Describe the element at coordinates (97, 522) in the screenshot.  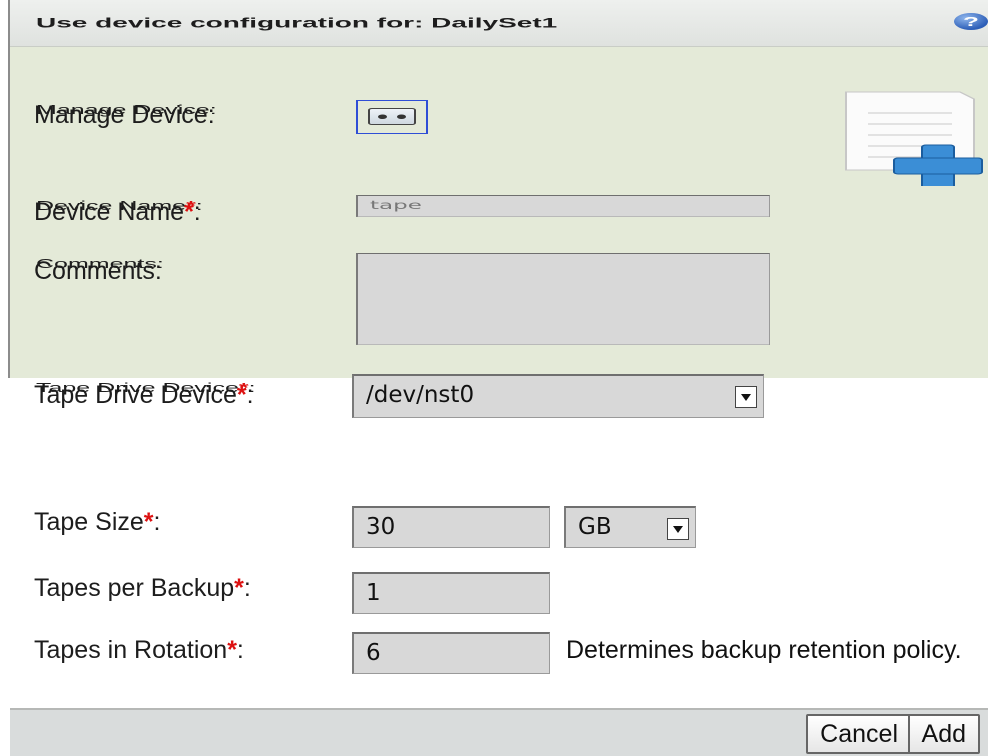
I see `tape-size-text: Tape Size*:` at that location.